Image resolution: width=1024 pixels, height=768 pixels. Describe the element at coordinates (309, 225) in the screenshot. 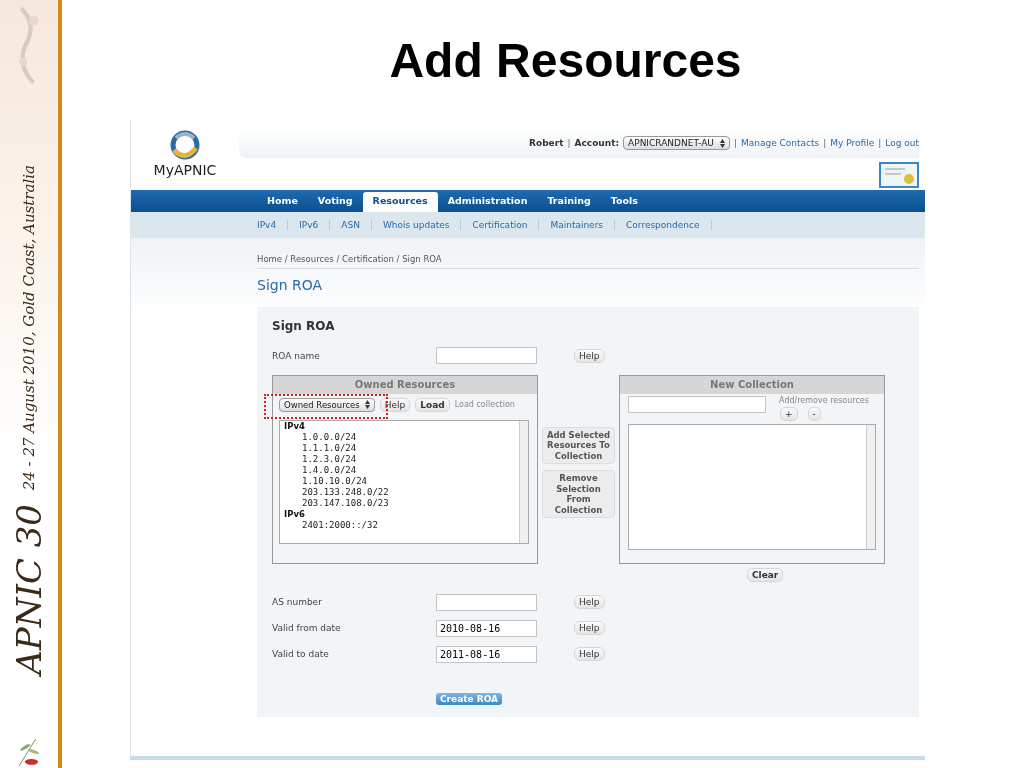

I see `subnav-link: IPv6` at that location.